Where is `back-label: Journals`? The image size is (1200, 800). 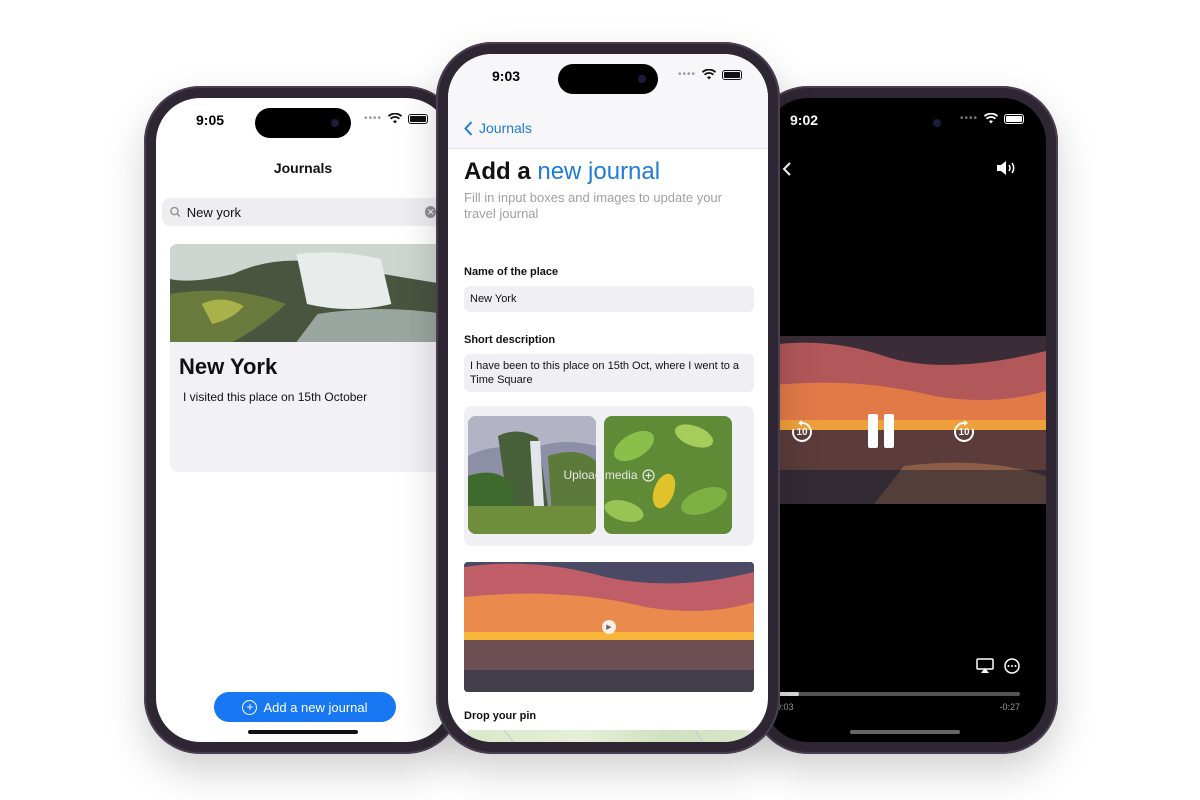
back-label: Journals is located at coordinates (505, 128).